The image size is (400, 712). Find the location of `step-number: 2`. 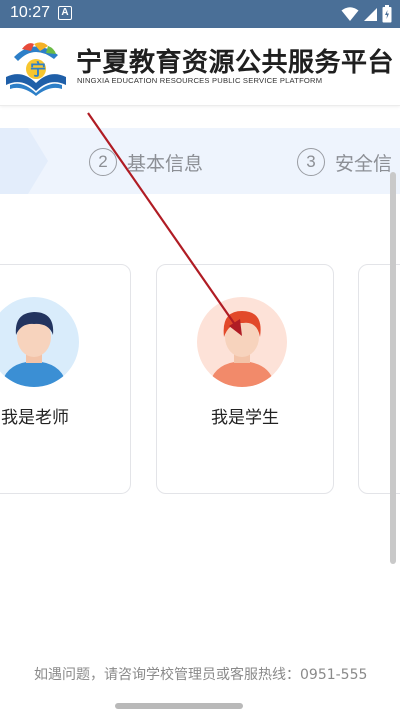

step-number: 2 is located at coordinates (103, 162).